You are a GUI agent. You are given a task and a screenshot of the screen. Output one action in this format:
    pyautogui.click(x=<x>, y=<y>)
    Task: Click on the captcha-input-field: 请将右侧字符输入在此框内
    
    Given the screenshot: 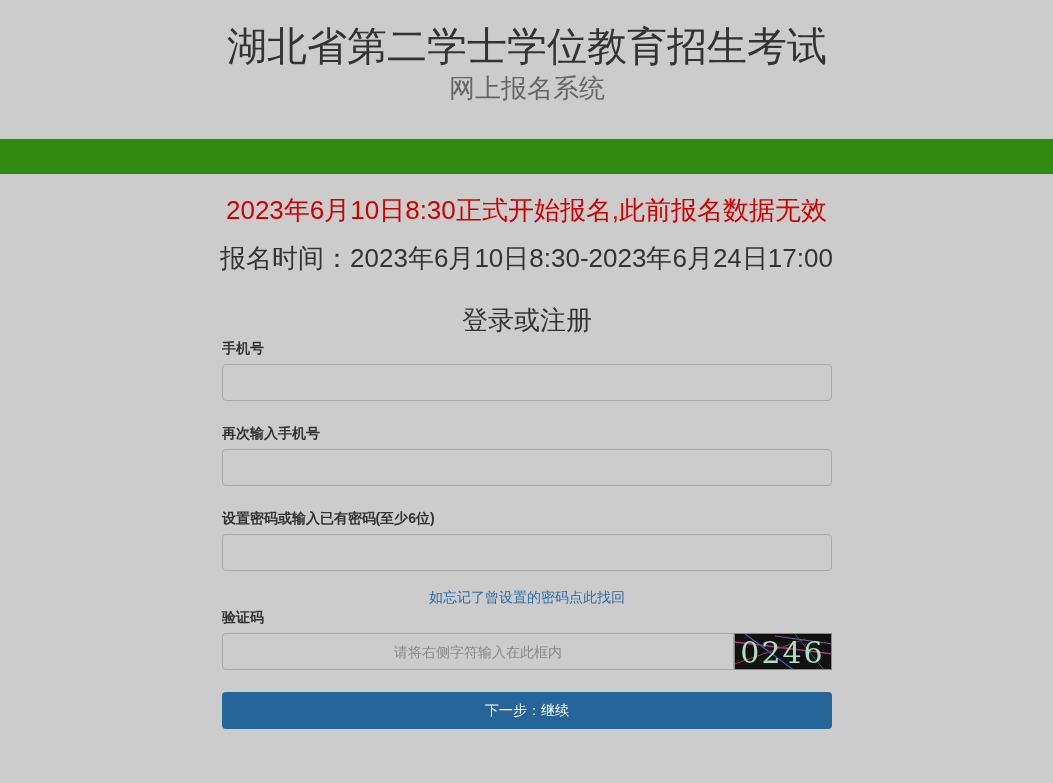 What is the action you would take?
    pyautogui.click(x=477, y=651)
    